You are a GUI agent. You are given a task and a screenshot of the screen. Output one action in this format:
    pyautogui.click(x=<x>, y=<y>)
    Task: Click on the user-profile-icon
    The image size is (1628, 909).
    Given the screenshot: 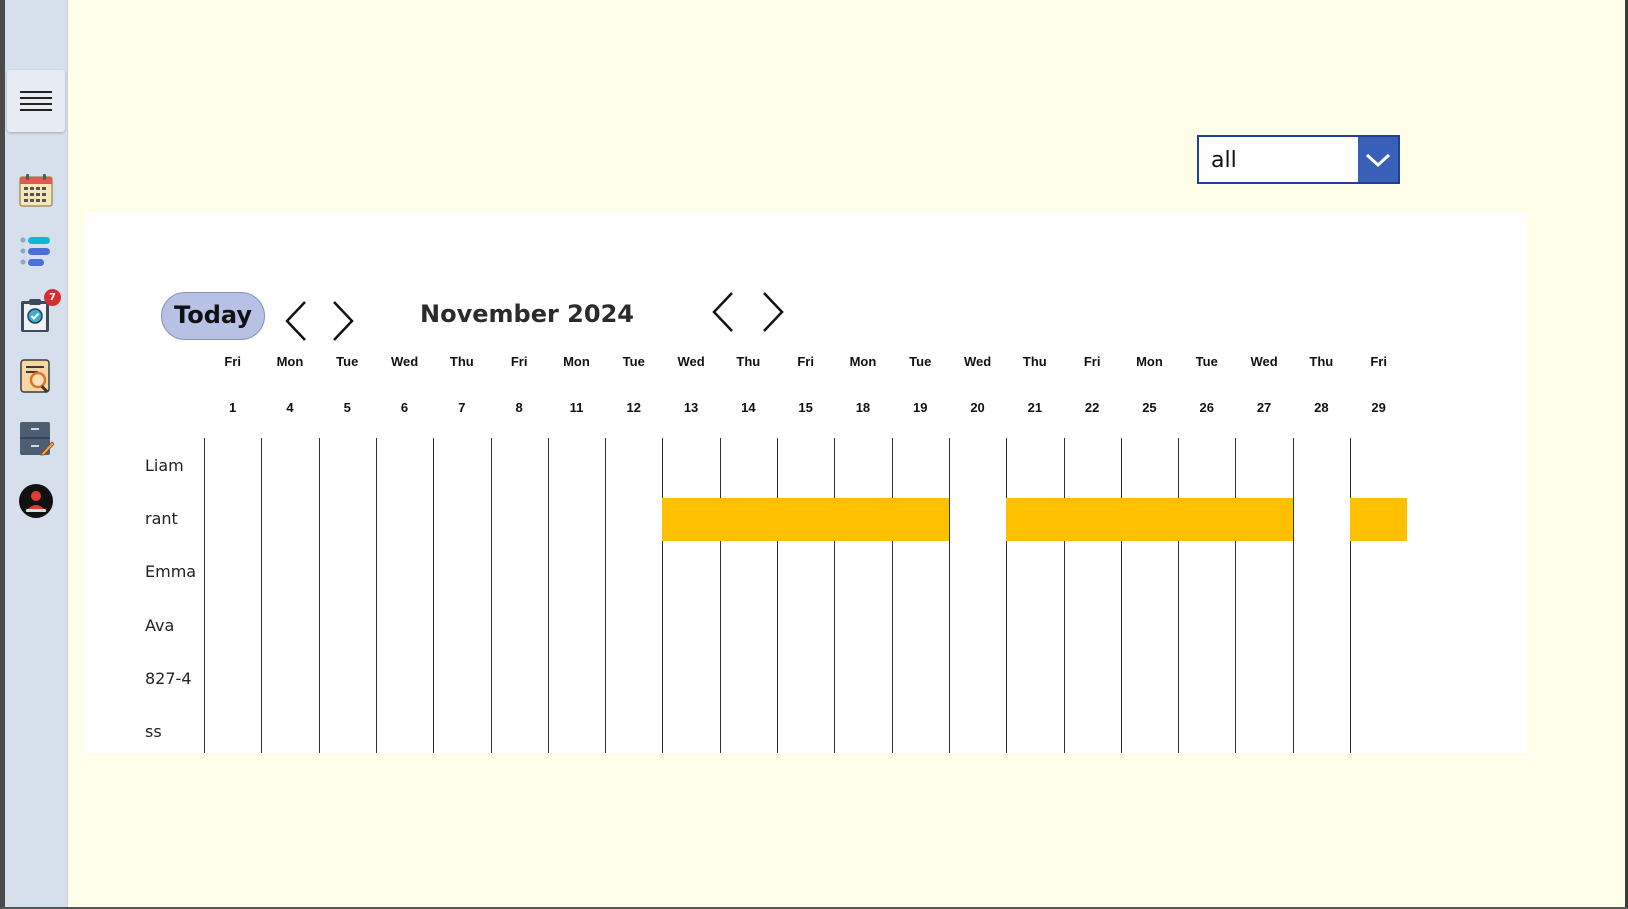 What is the action you would take?
    pyautogui.click(x=36, y=501)
    